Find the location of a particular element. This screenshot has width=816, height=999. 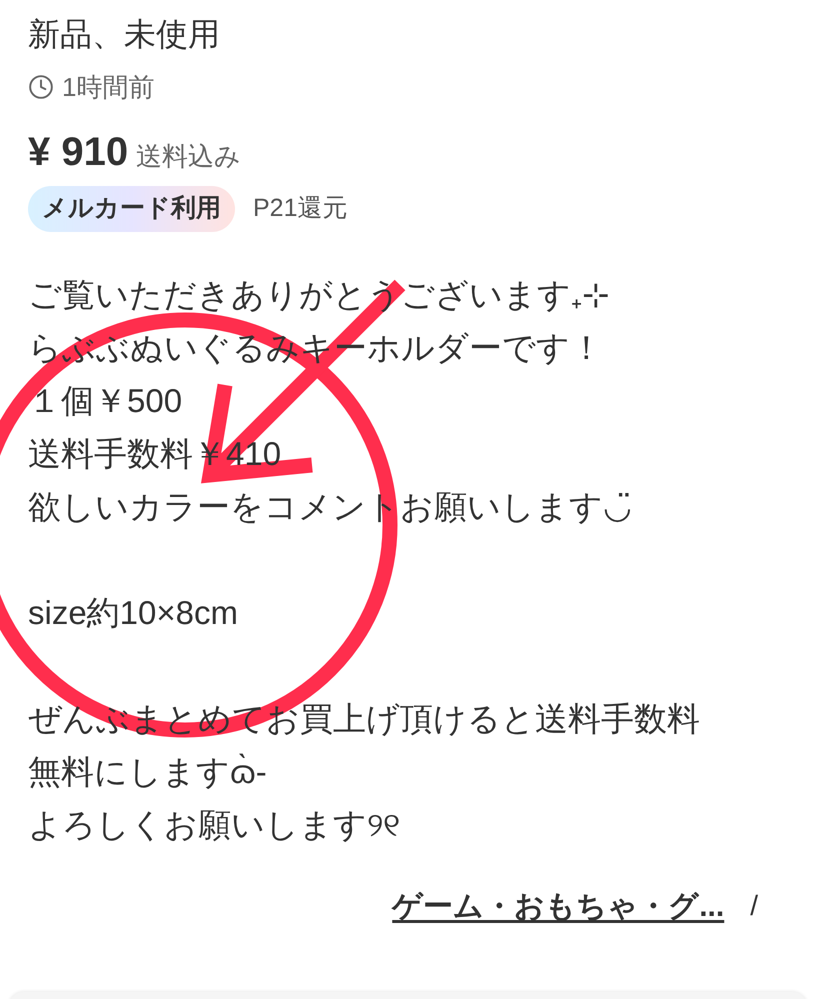

condition-text: 新品、未使用 is located at coordinates (124, 34).